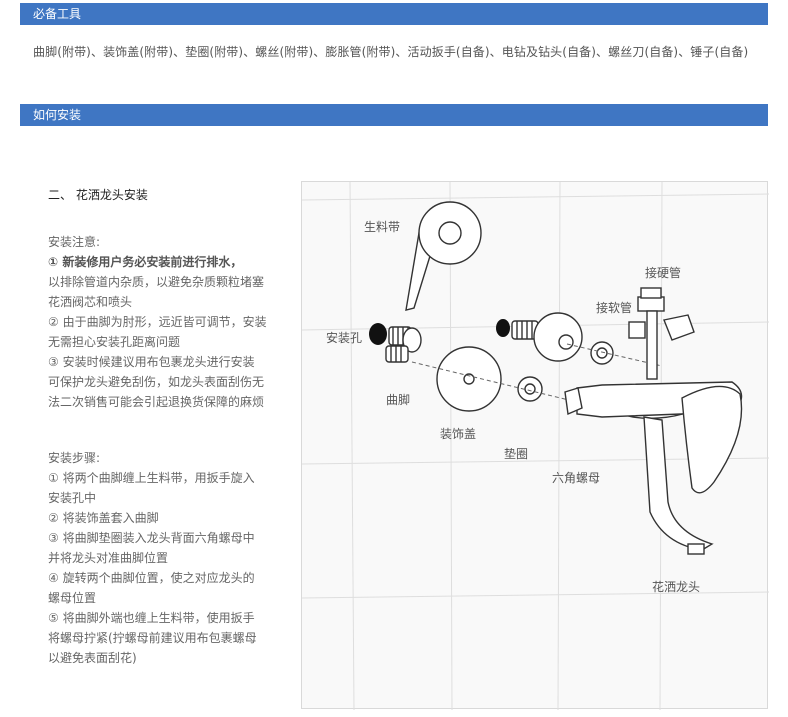  What do you see at coordinates (156, 402) in the screenshot?
I see `note-line: 法二次销售可能会引起退换货保障的麻烦` at bounding box center [156, 402].